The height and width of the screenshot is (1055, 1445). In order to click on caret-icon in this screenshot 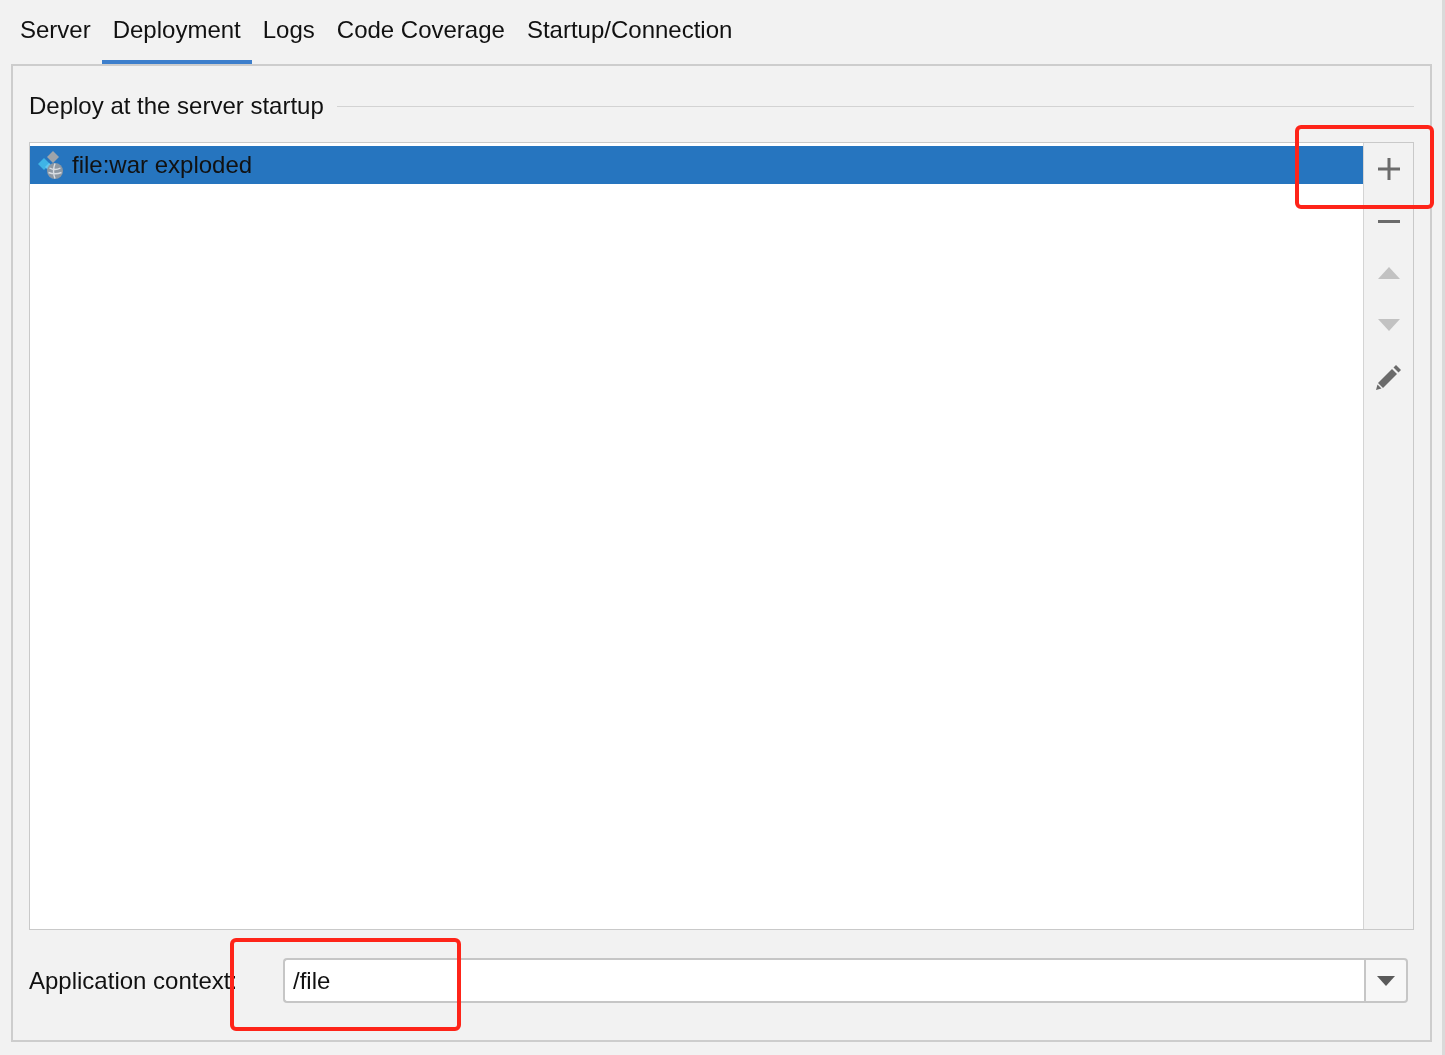, I will do `click(1386, 980)`.